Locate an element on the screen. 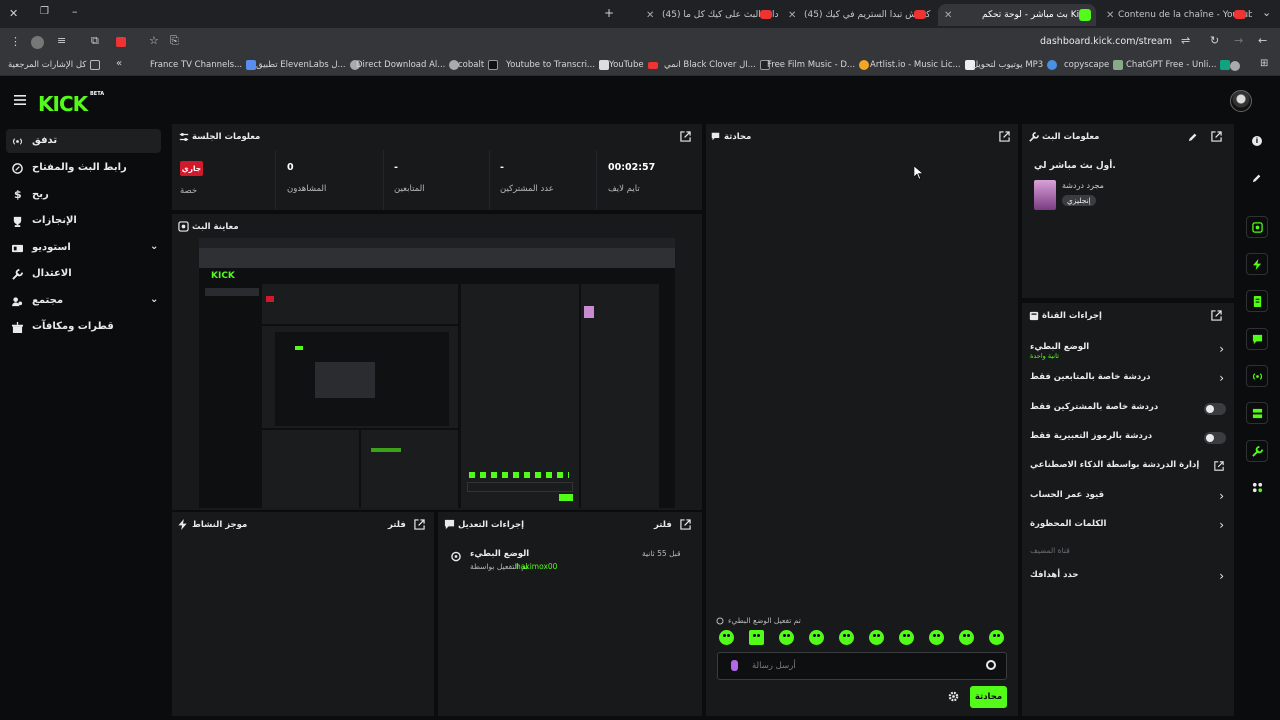  sidebar-item-monetize: $ ربح is located at coordinates (83, 195).